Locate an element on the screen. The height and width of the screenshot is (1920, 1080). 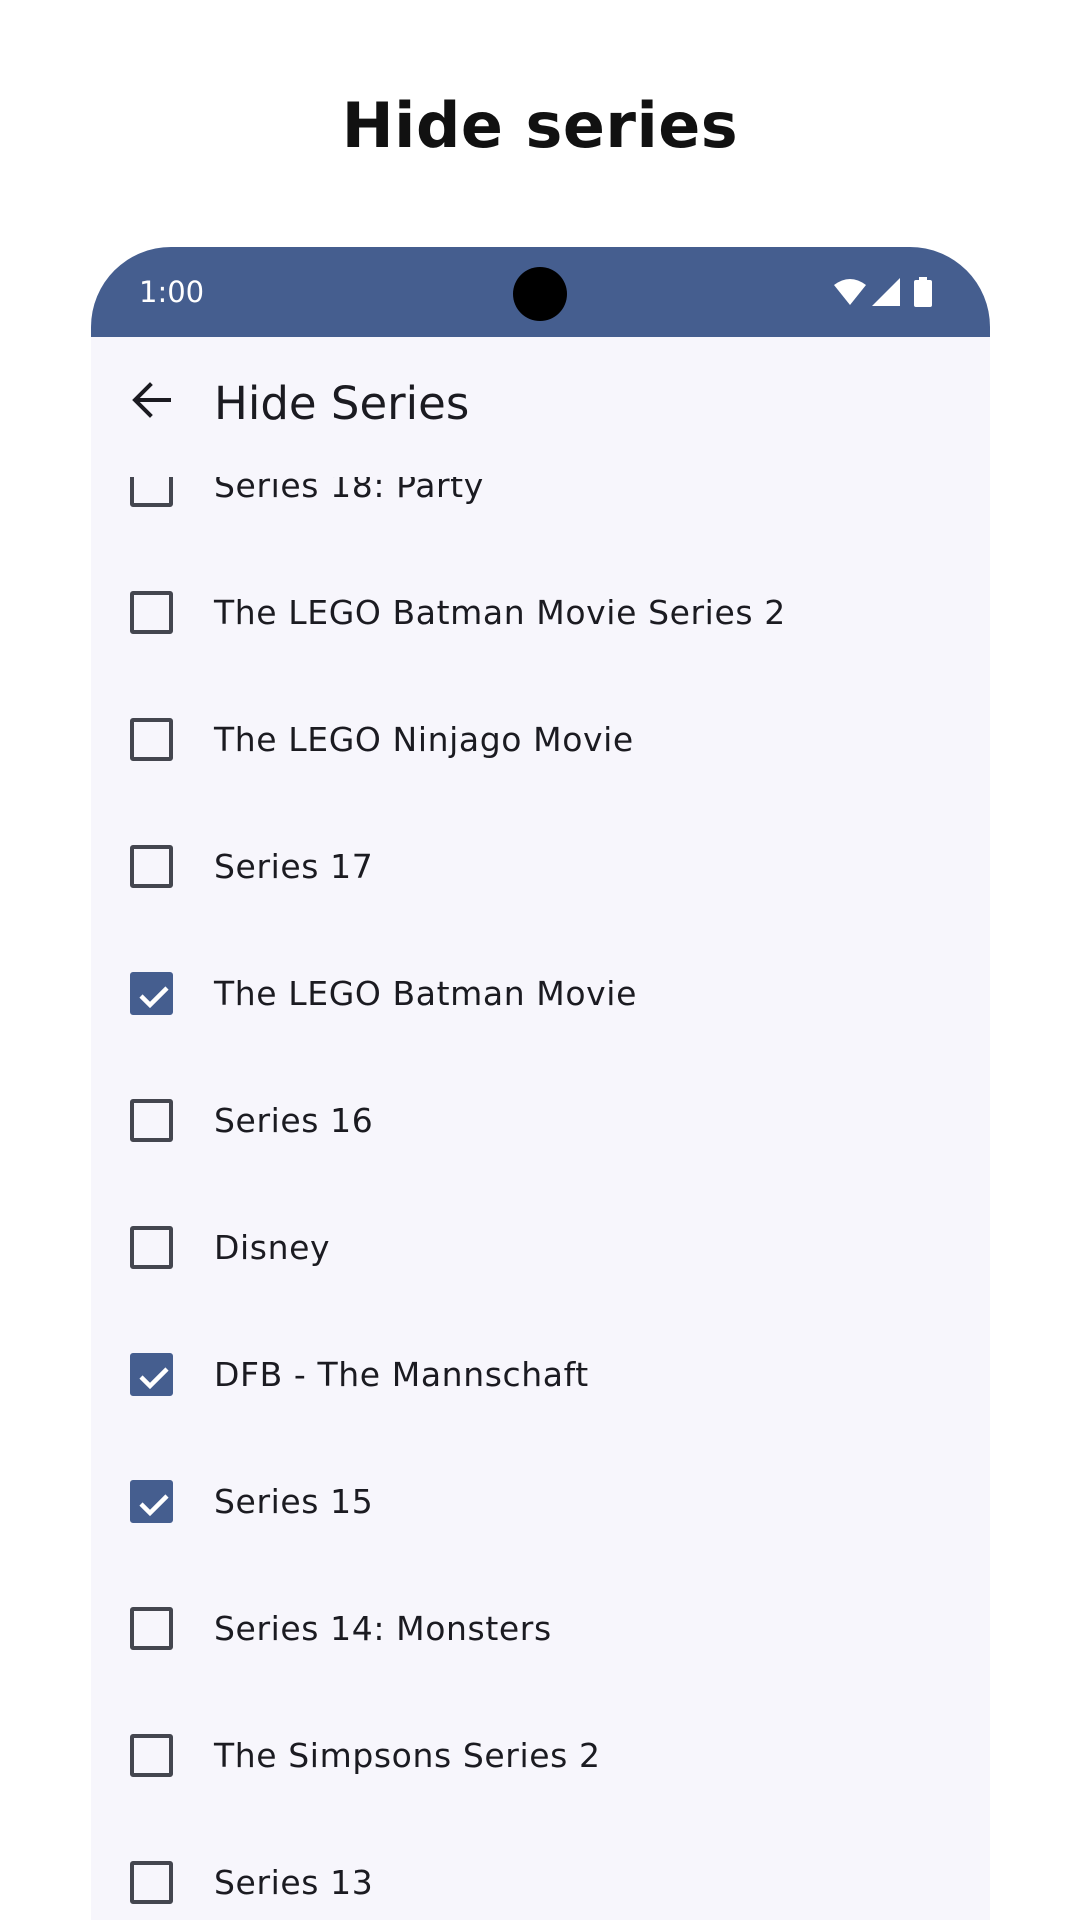
series-list-item: Series 14: Monsters is located at coordinates (540, 1628).